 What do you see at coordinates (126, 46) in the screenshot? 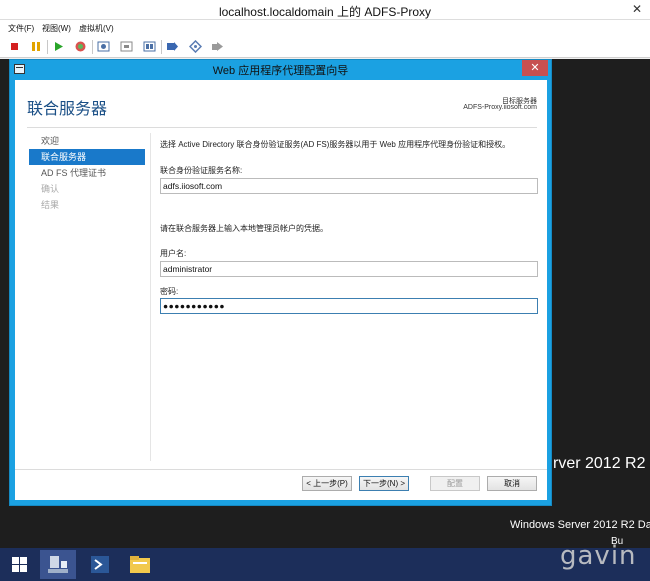
I see `revert-snapshot-icon` at bounding box center [126, 46].